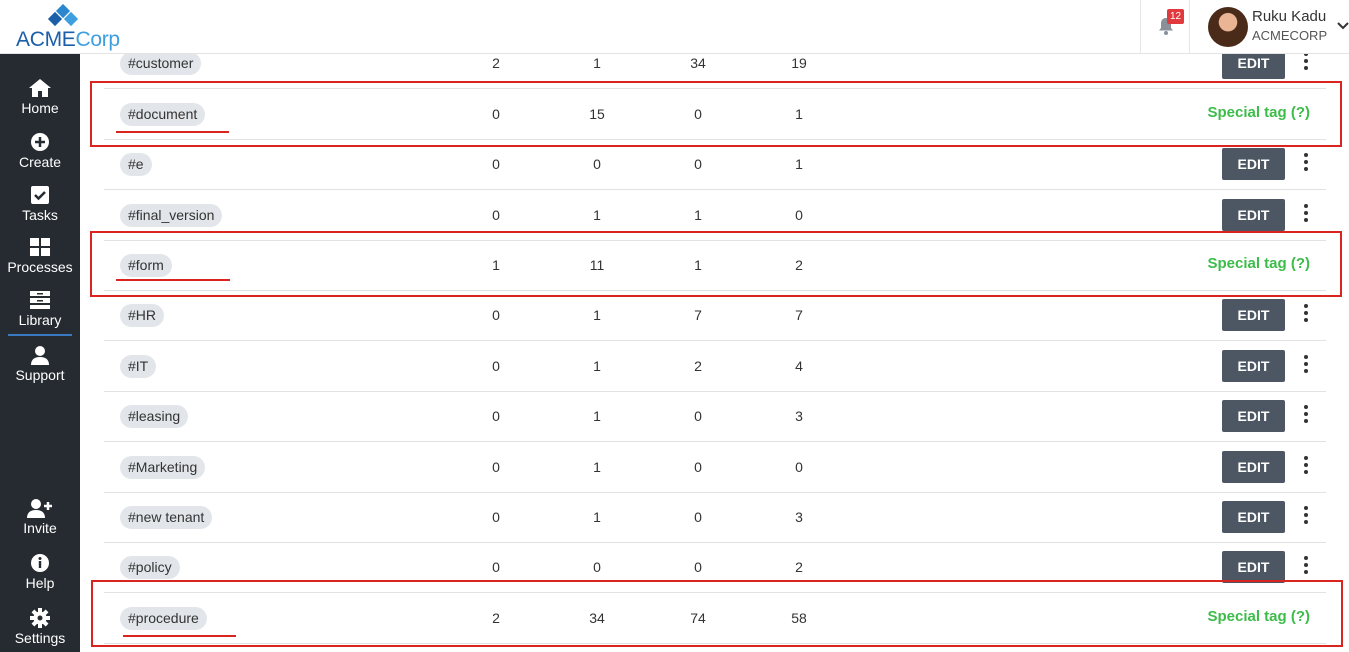 This screenshot has width=1349, height=652. I want to click on info-icon, so click(40, 563).